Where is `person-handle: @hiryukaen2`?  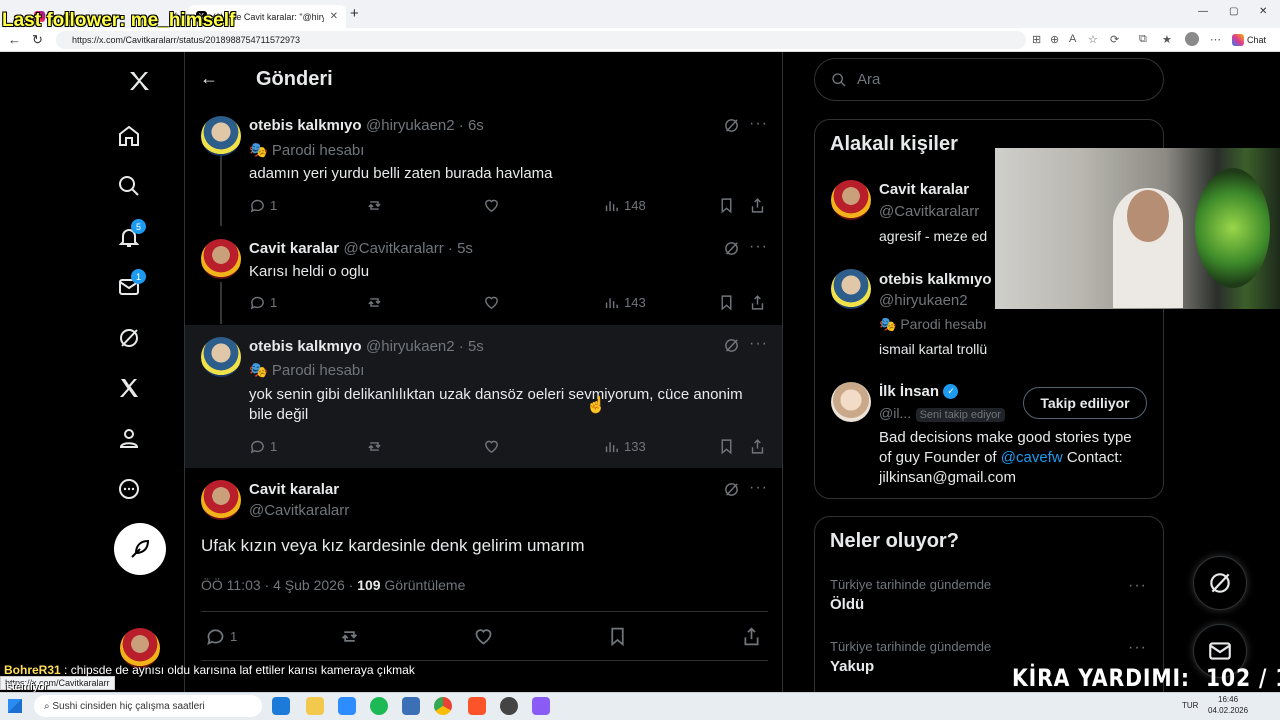 person-handle: @hiryukaen2 is located at coordinates (923, 300).